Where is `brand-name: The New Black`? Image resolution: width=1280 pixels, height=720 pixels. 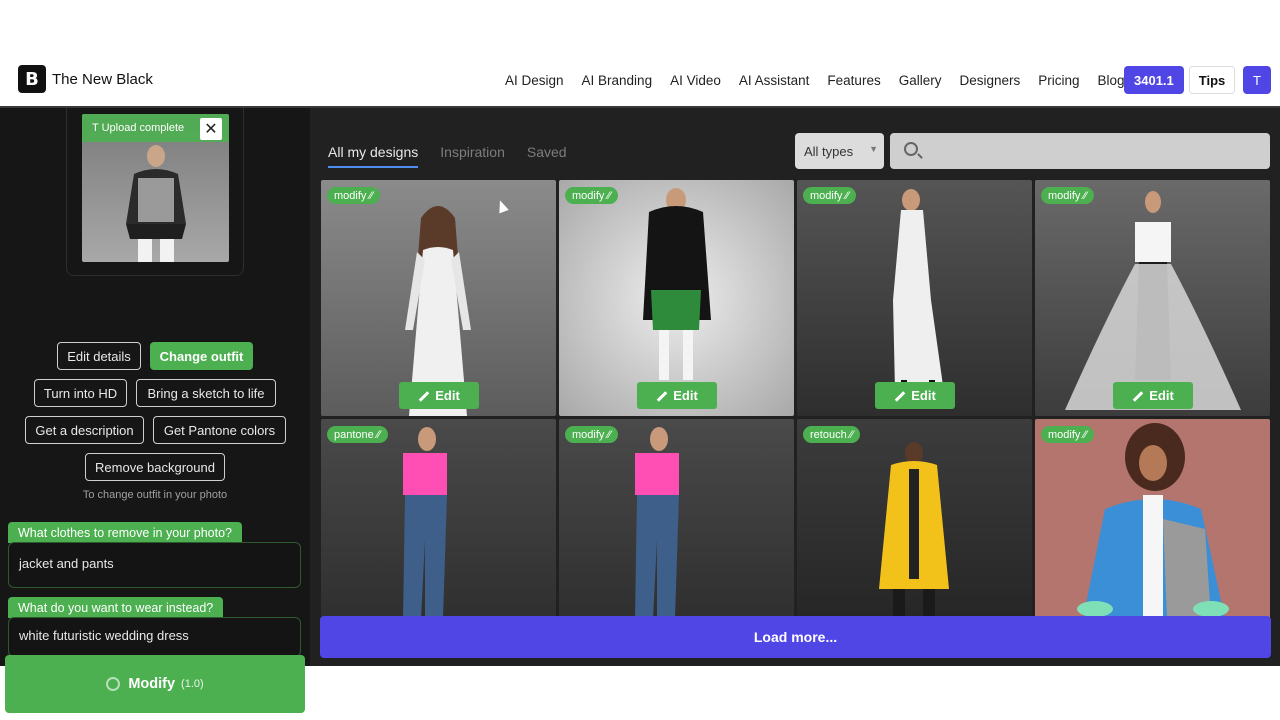
brand-name: The New Black is located at coordinates (102, 79).